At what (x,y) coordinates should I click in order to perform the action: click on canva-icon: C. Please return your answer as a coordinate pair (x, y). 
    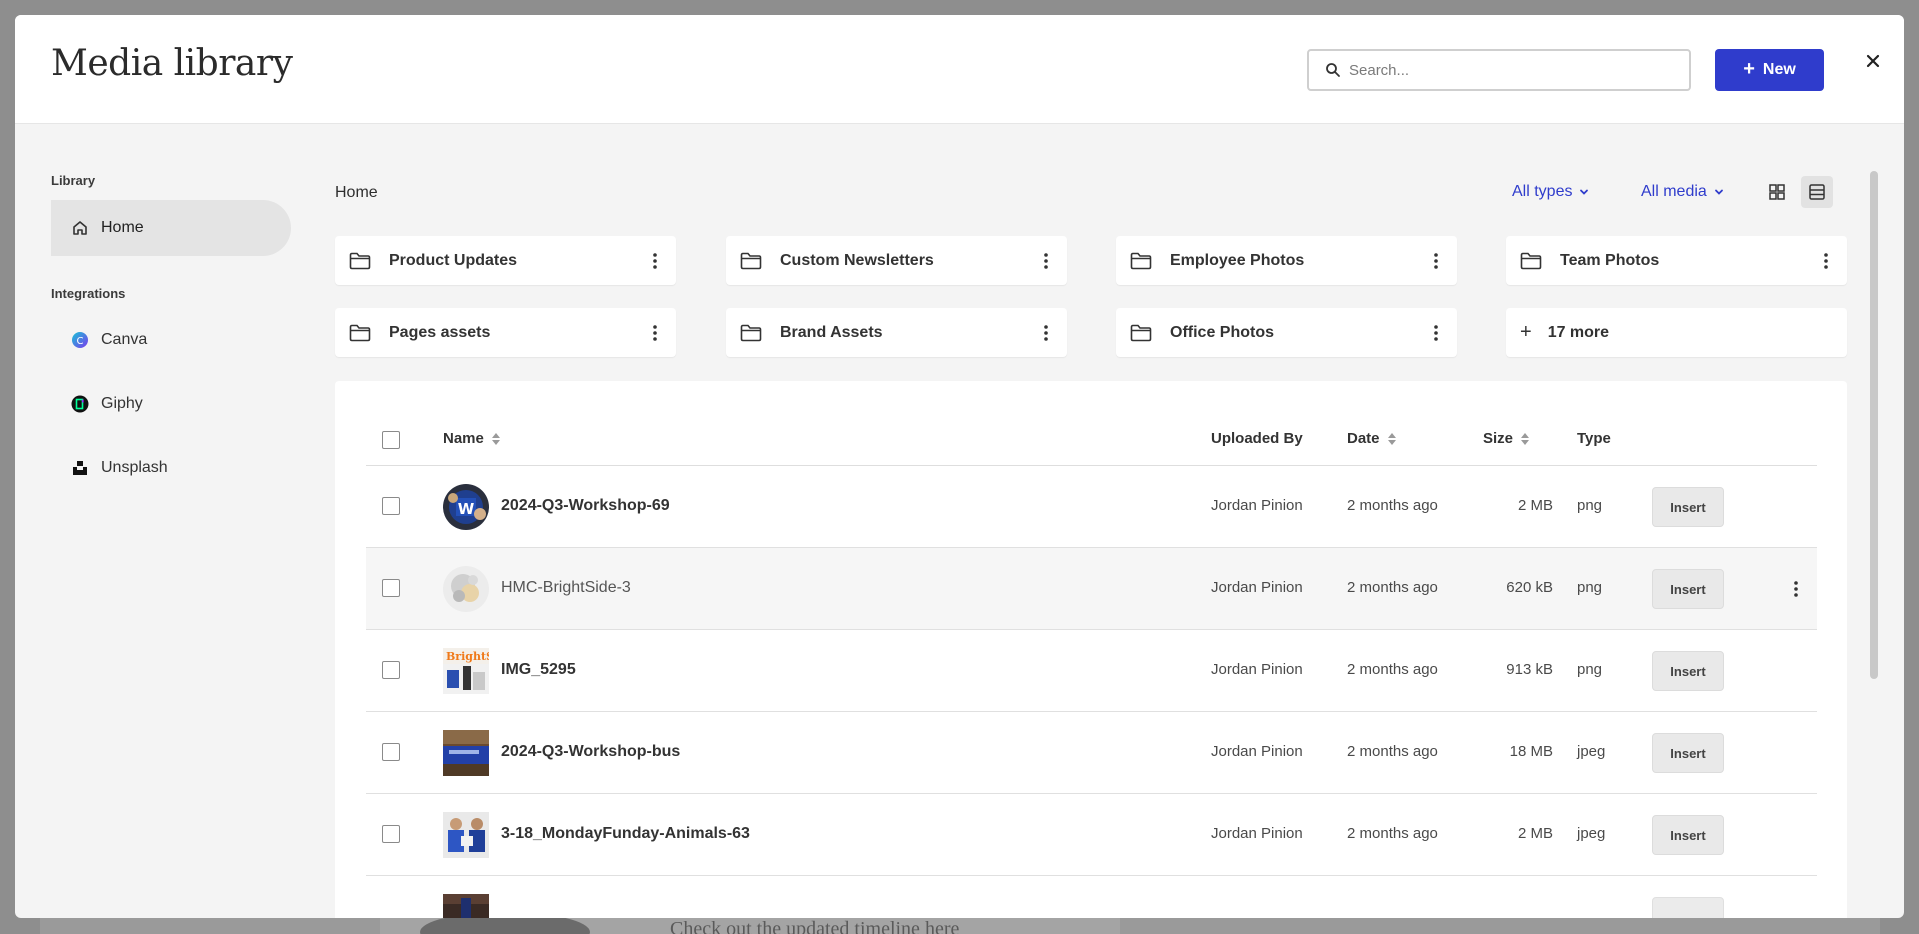
    Looking at the image, I should click on (80, 340).